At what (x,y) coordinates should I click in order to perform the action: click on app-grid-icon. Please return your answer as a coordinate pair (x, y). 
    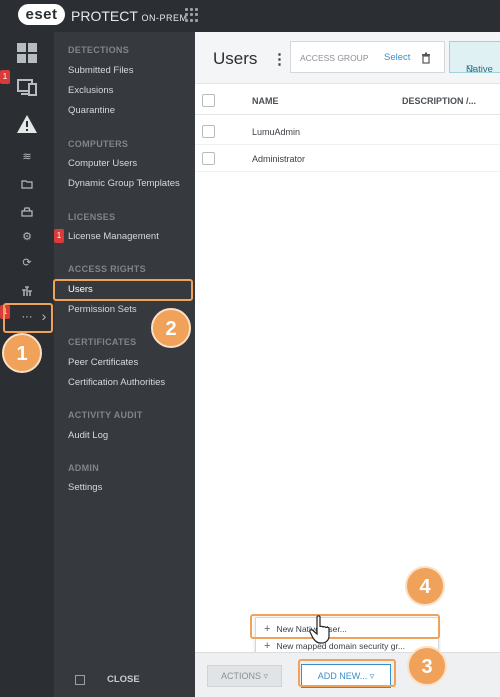
    Looking at the image, I should click on (192, 15).